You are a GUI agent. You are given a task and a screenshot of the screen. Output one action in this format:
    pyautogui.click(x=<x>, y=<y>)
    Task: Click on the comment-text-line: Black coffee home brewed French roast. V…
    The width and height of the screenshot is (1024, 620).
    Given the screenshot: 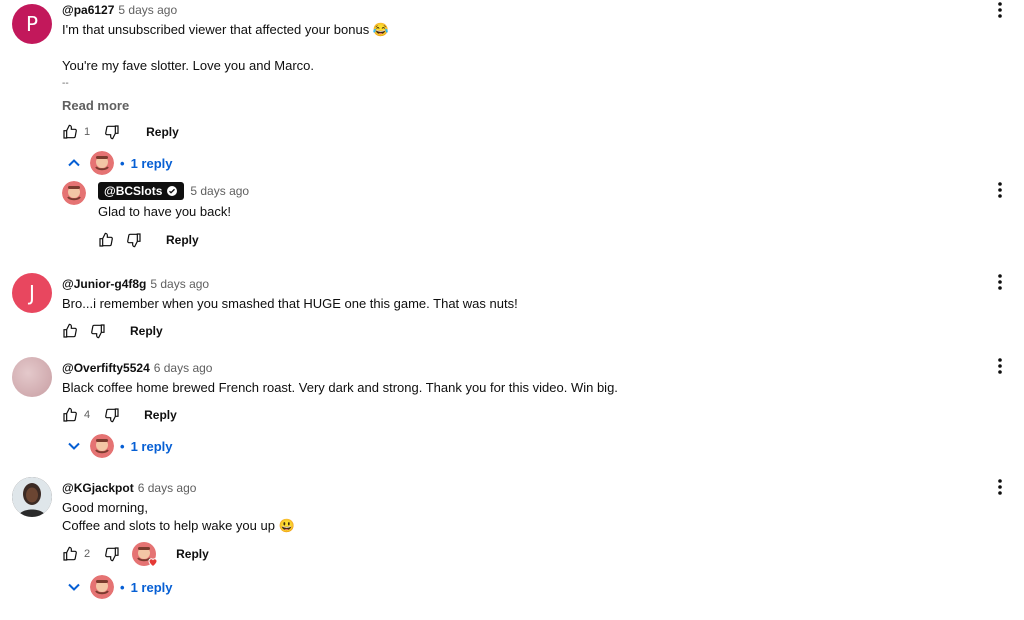 What is the action you would take?
    pyautogui.click(x=340, y=387)
    